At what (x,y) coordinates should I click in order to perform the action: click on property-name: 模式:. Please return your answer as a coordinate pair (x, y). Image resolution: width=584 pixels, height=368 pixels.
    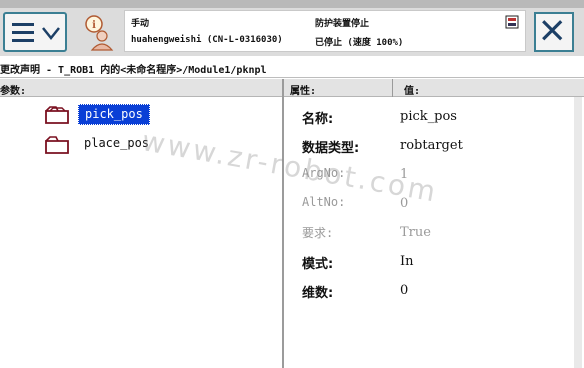
    Looking at the image, I should click on (318, 264).